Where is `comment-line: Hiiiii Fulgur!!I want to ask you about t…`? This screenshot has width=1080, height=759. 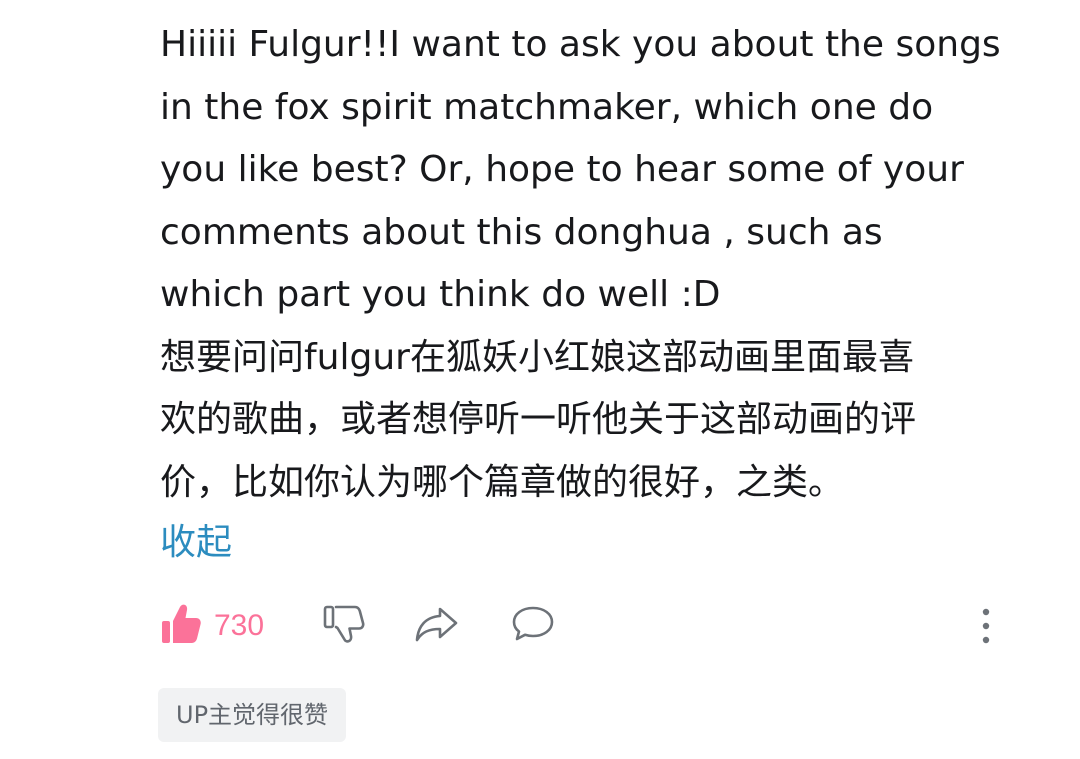
comment-line: Hiiiii Fulgur!!I want to ask you about t… is located at coordinates (580, 44).